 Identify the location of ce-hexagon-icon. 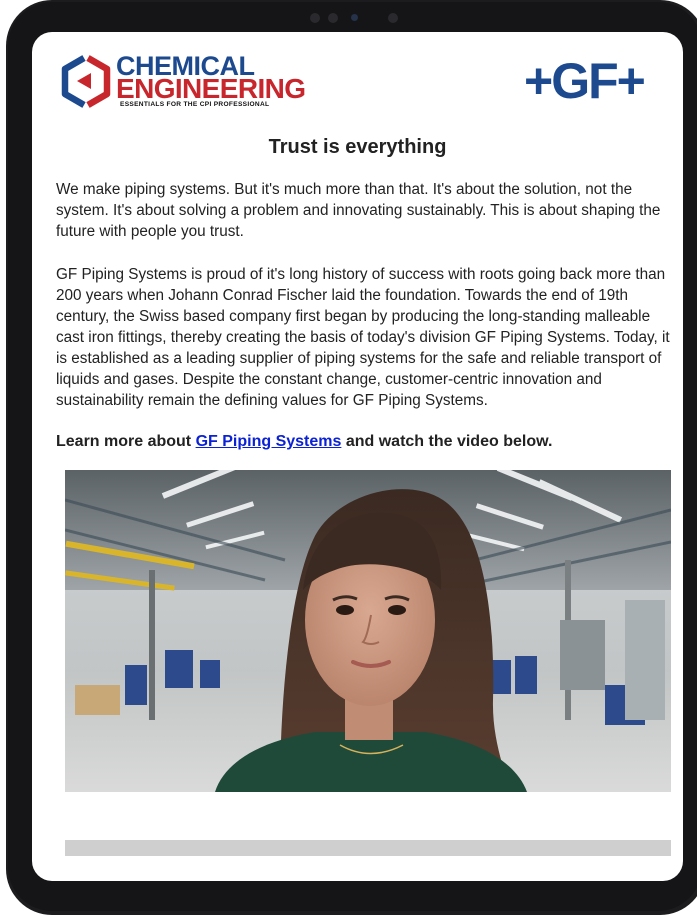
(86, 81).